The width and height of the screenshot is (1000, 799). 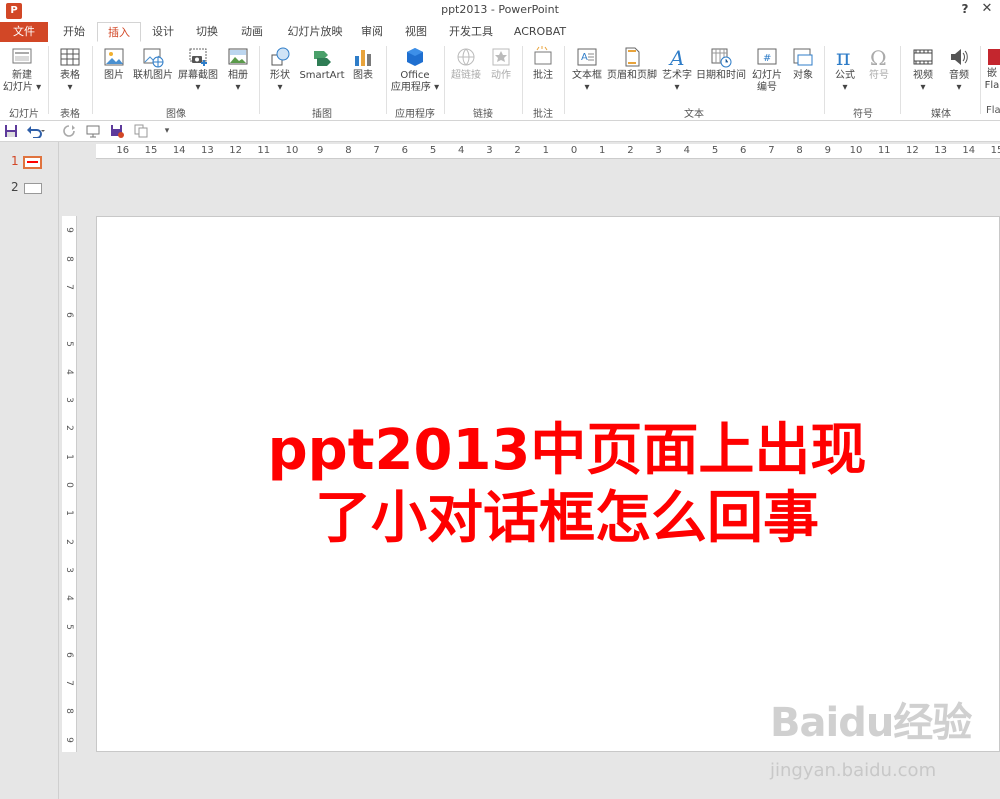 I want to click on tab-design: 设计, so click(x=163, y=32).